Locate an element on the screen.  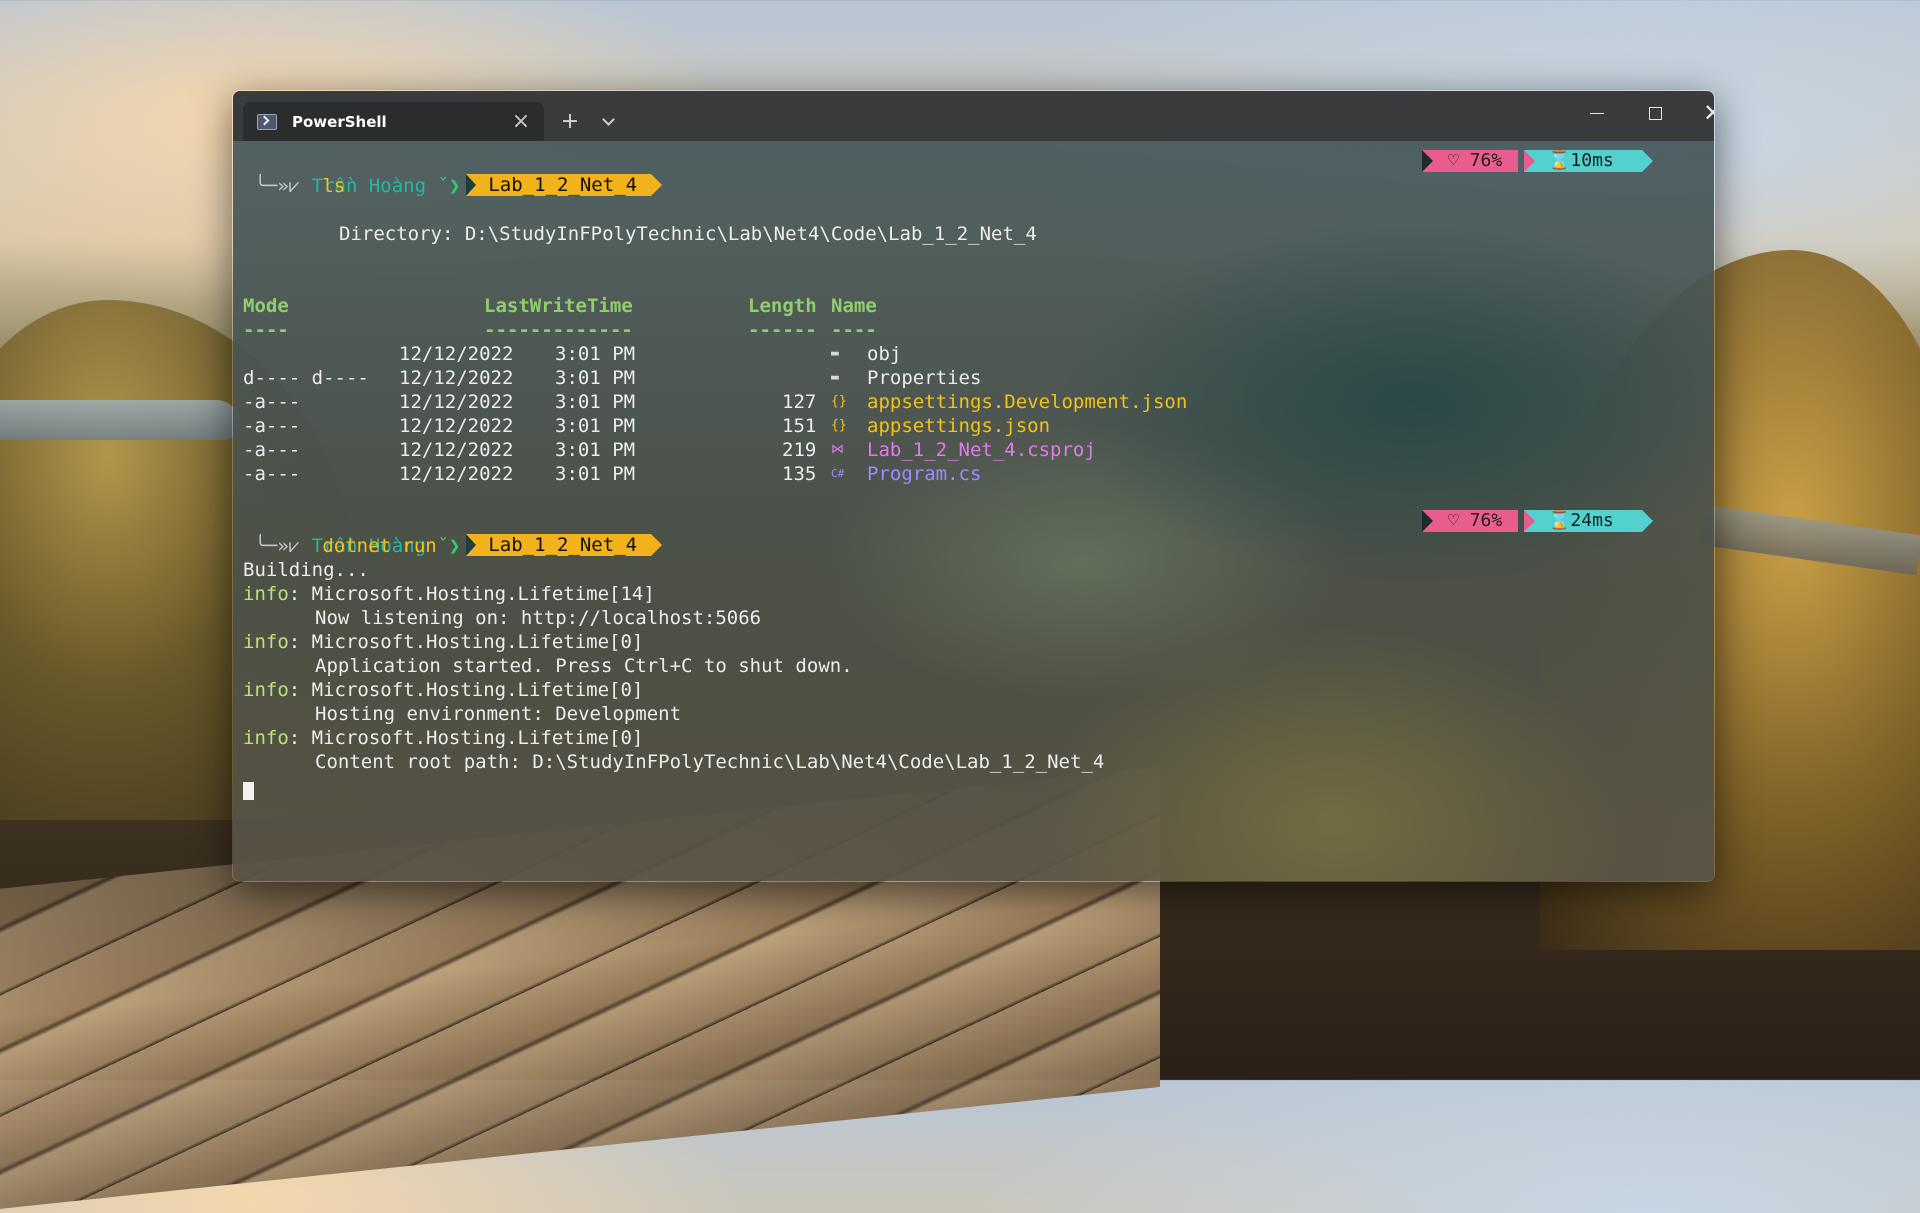
command-line-1: ╰─»⩗ ls is located at coordinates (294, 186).